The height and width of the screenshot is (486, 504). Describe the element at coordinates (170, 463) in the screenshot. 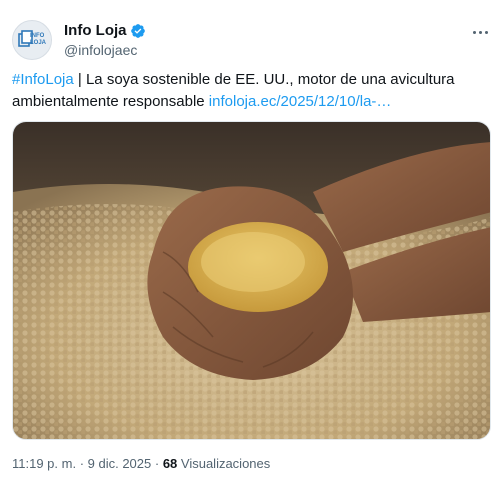

I see `views-count: 68` at that location.